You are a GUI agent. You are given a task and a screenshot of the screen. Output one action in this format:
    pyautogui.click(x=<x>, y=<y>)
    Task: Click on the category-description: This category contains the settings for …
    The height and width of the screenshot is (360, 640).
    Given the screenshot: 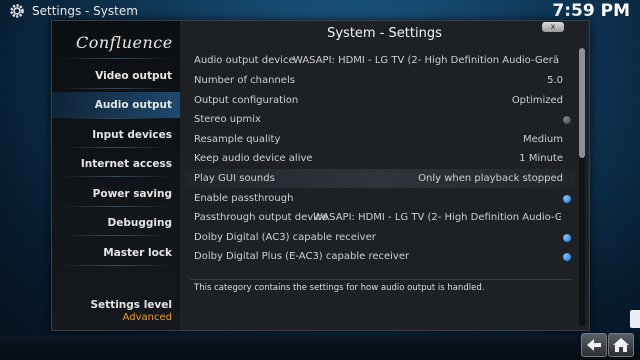 What is the action you would take?
    pyautogui.click(x=339, y=288)
    